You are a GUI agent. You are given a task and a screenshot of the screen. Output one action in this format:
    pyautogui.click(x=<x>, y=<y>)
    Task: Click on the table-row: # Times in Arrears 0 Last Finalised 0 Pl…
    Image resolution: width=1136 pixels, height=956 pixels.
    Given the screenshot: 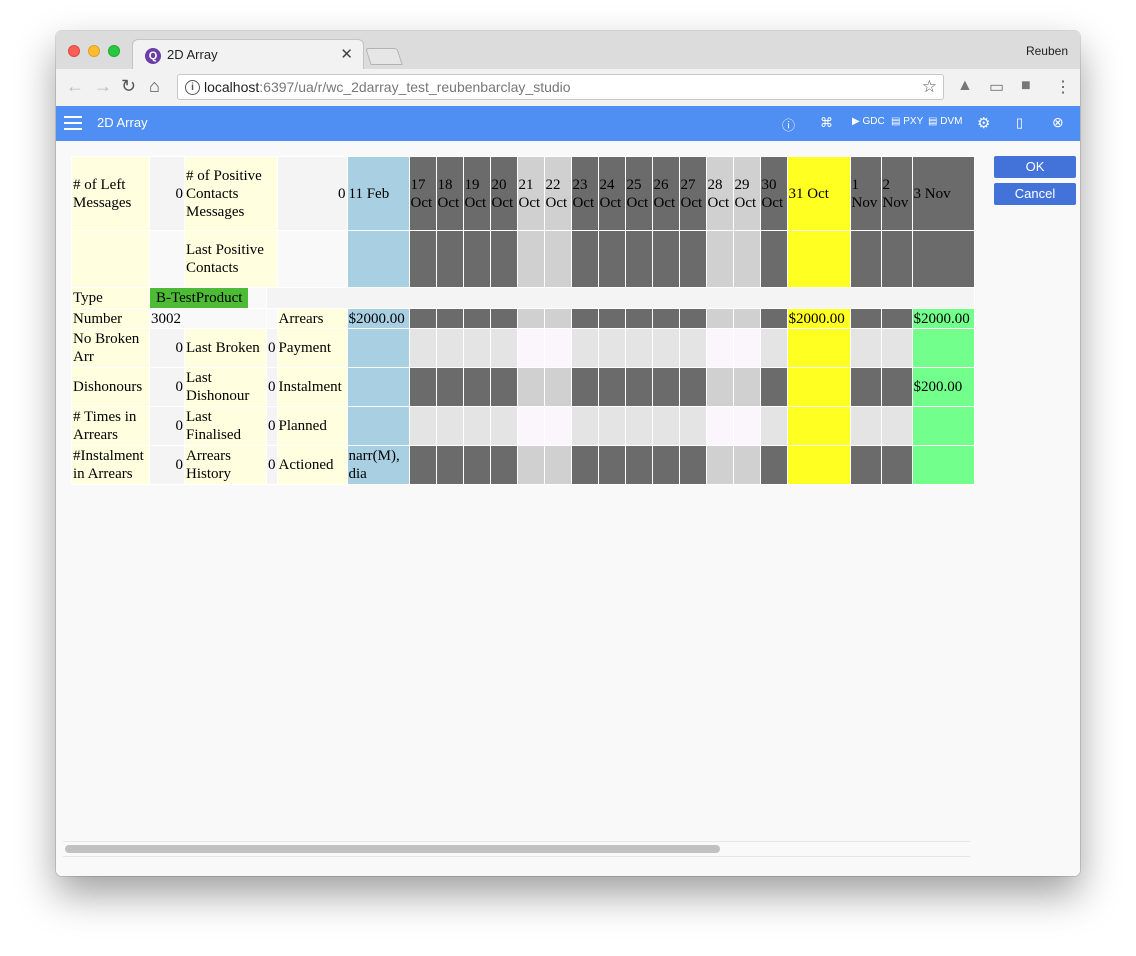 What is the action you would take?
    pyautogui.click(x=523, y=426)
    